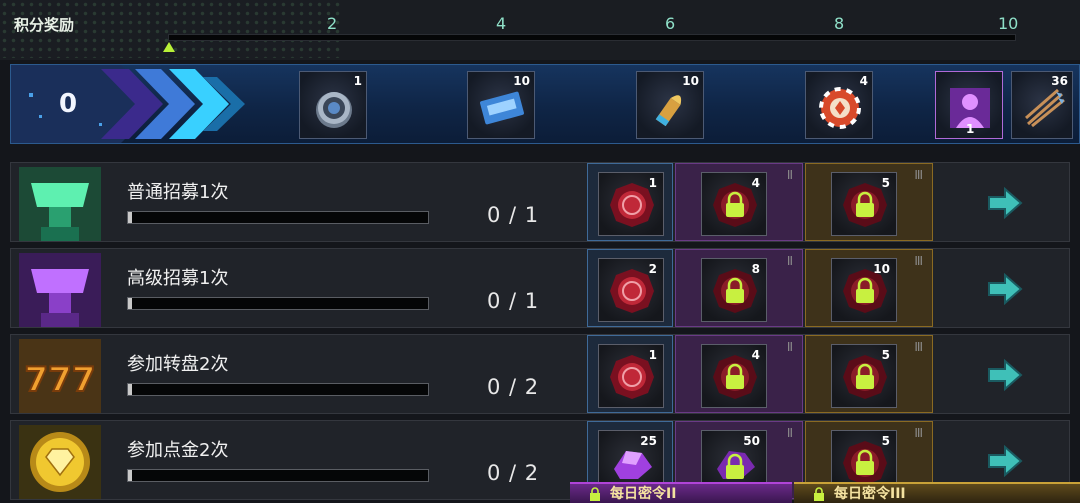 Image resolution: width=1080 pixels, height=503 pixels. I want to click on reward-slot: 10, so click(864, 290).